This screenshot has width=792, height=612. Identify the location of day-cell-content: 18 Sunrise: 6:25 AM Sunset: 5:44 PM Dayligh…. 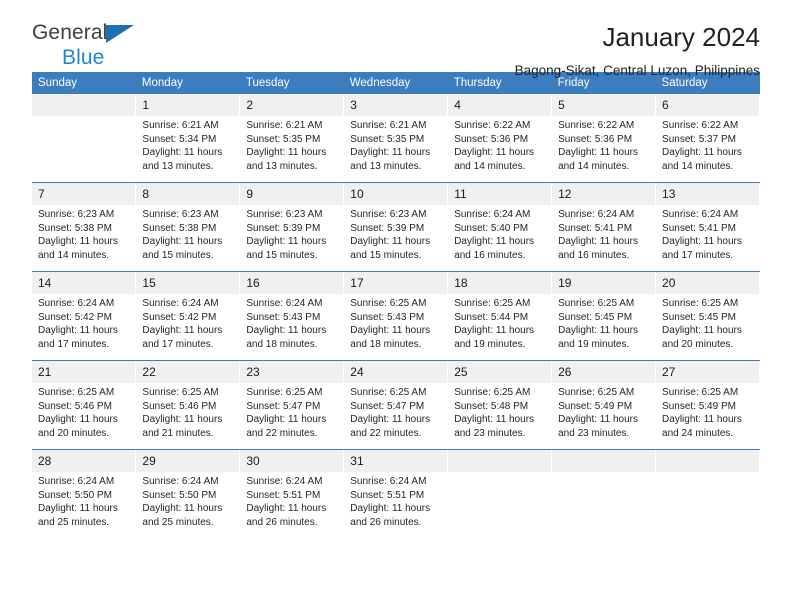
(500, 316).